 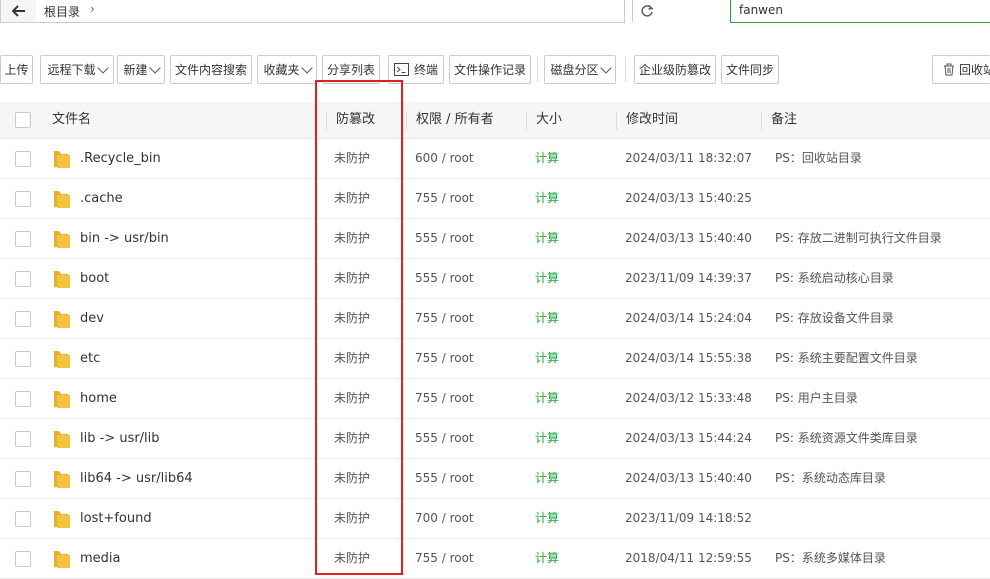 I want to click on select-all-checkbox, so click(x=23, y=120).